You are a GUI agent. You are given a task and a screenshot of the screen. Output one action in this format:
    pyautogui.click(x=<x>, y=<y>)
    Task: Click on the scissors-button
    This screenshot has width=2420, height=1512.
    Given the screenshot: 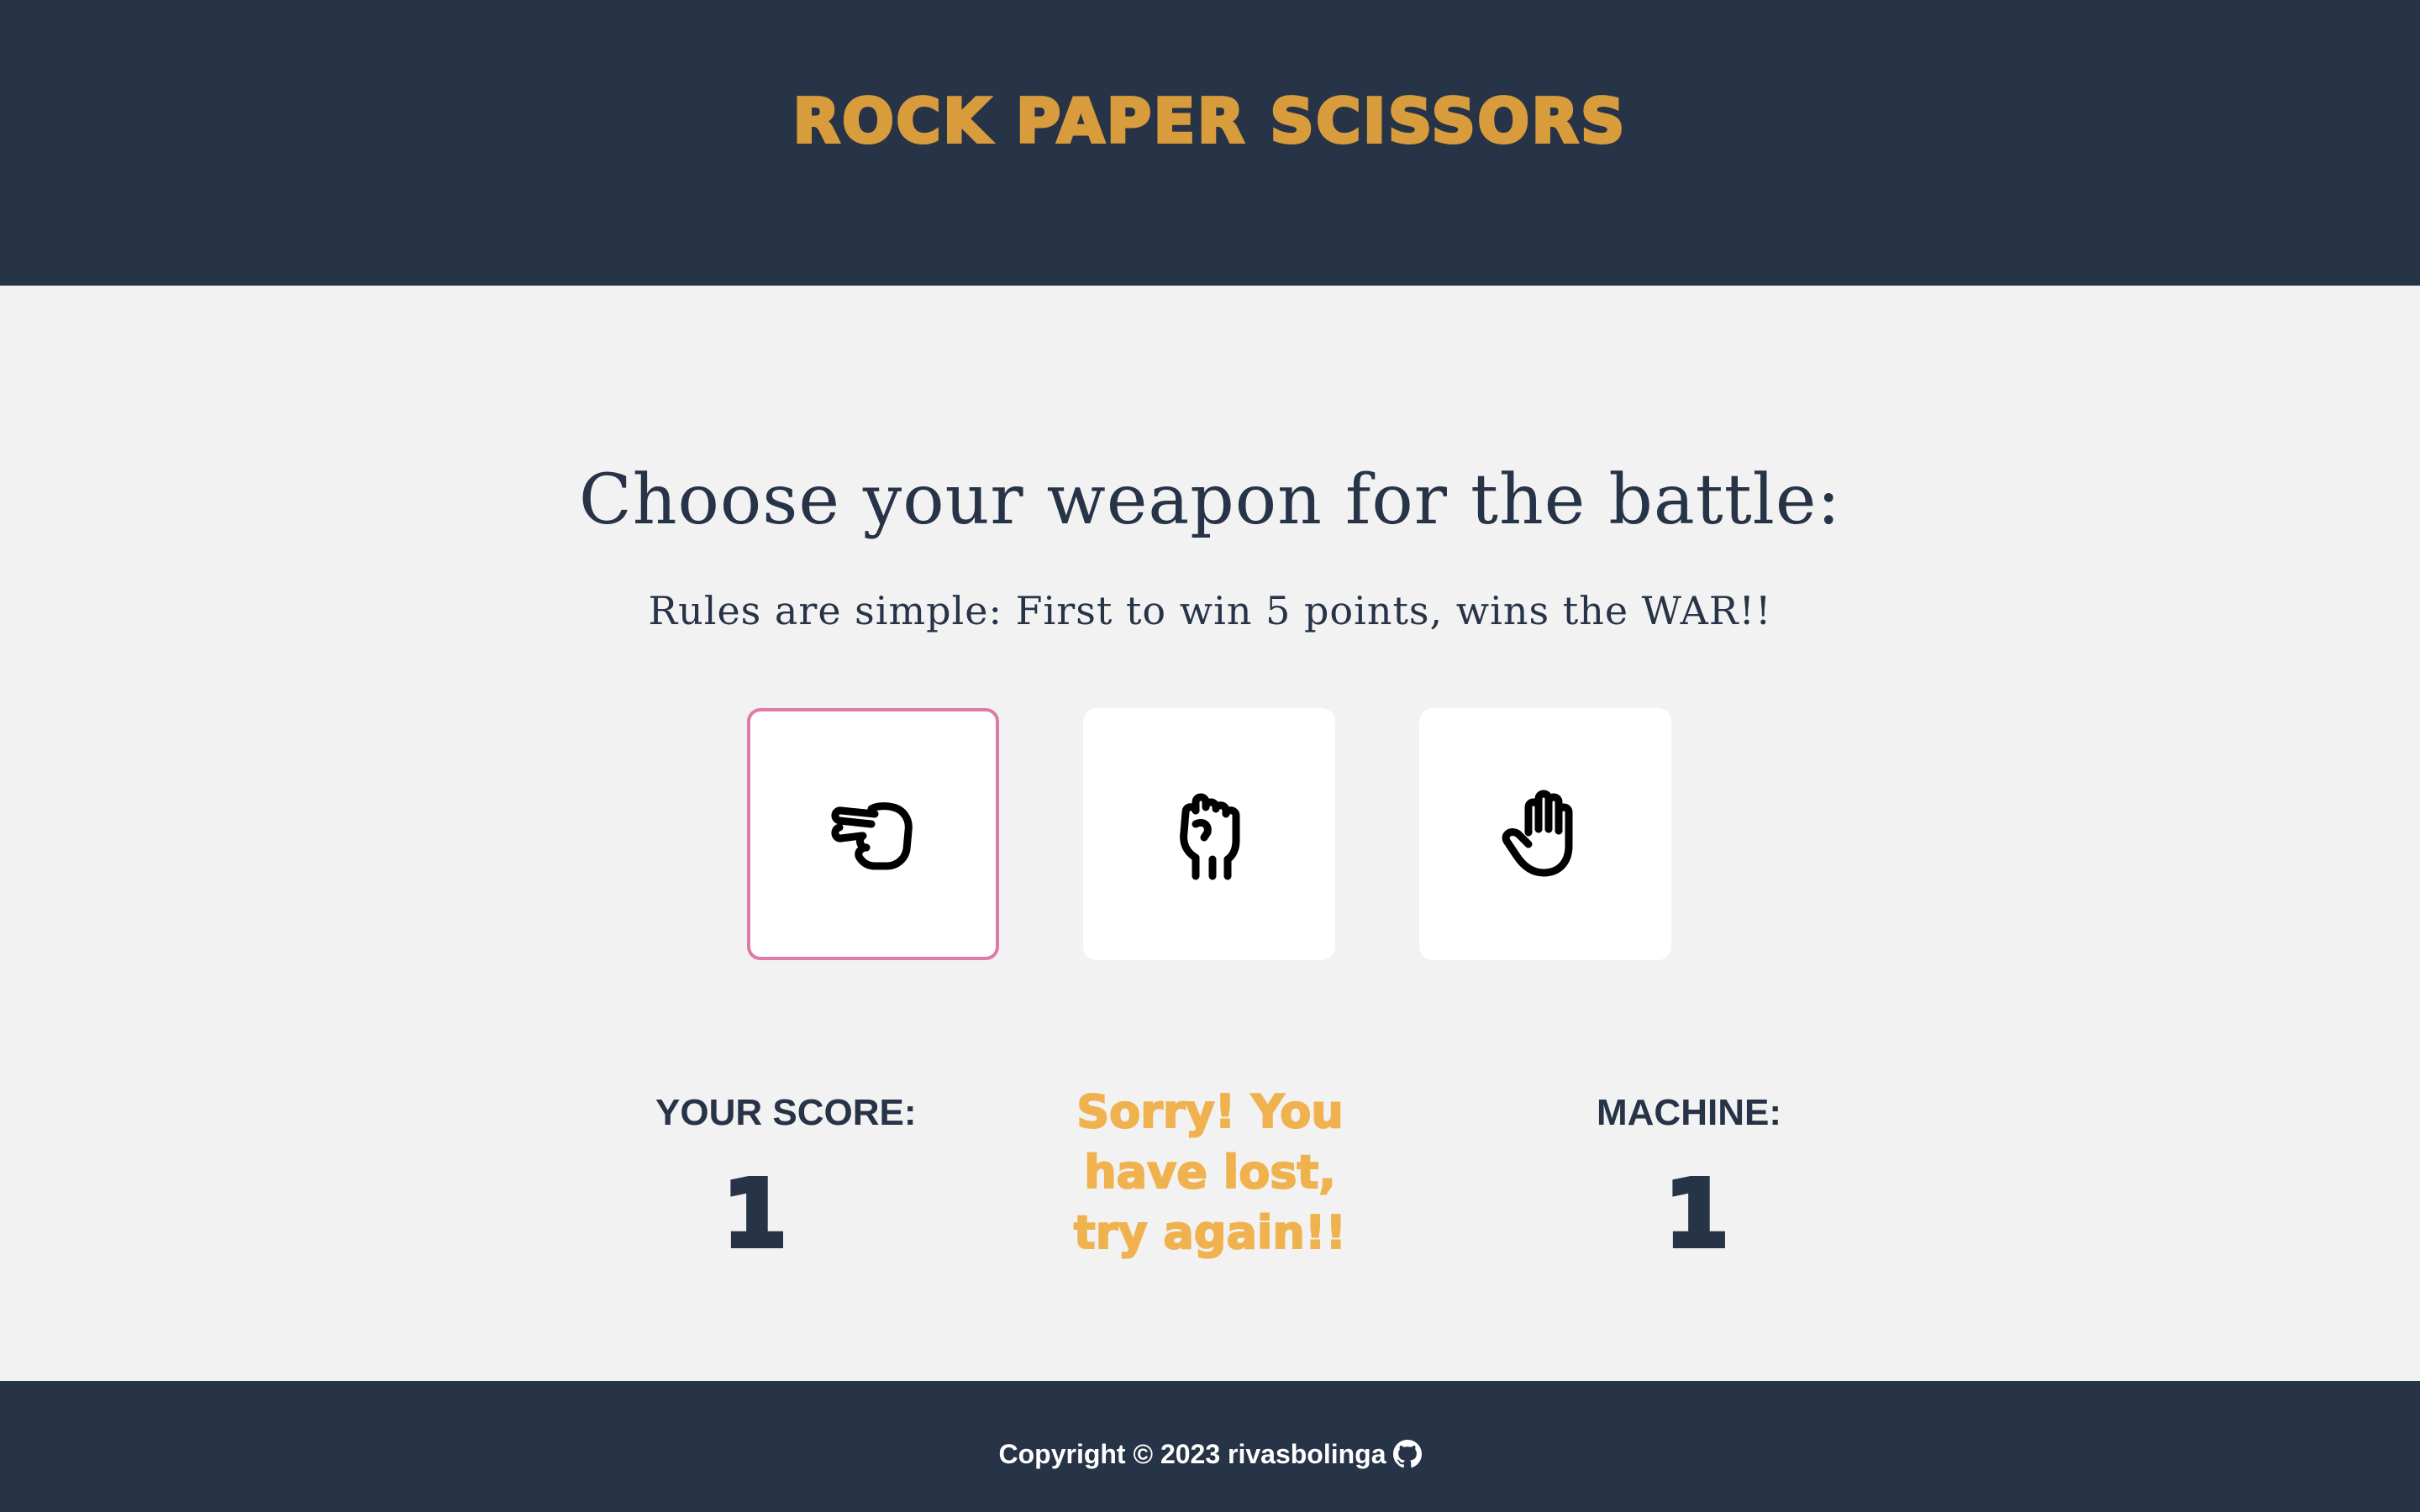 What is the action you would take?
    pyautogui.click(x=873, y=834)
    